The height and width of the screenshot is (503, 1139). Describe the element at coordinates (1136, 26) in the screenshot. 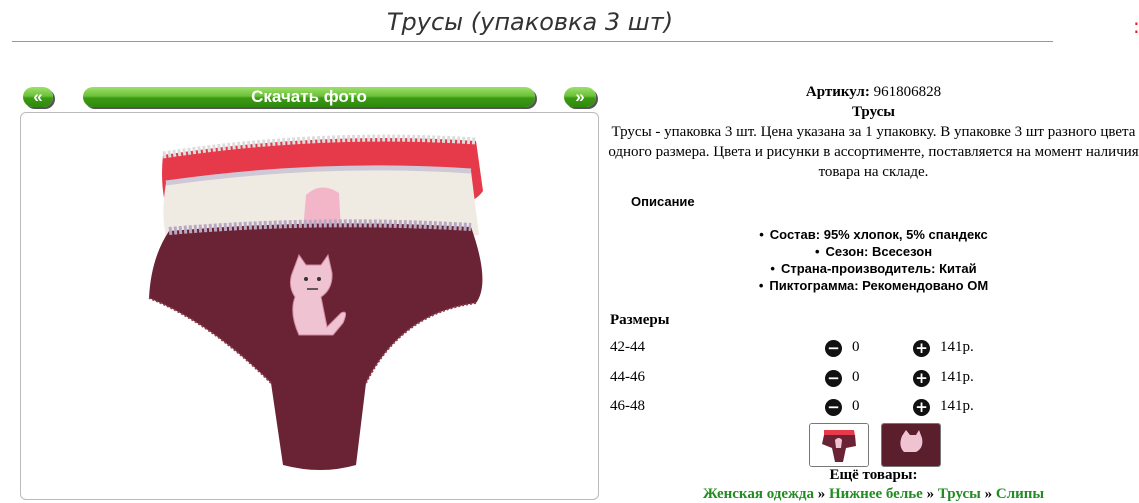

I see `corner-mark: :` at that location.